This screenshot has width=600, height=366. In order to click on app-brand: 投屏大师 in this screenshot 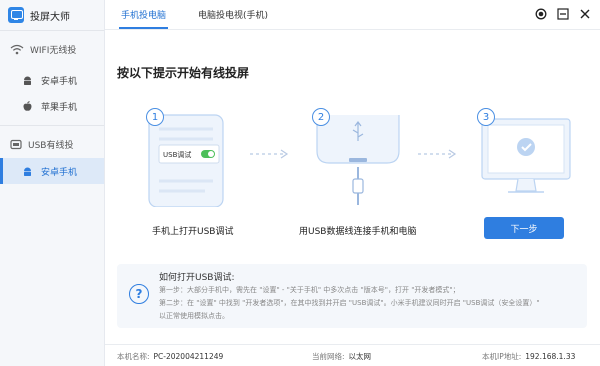, I will do `click(52, 15)`.